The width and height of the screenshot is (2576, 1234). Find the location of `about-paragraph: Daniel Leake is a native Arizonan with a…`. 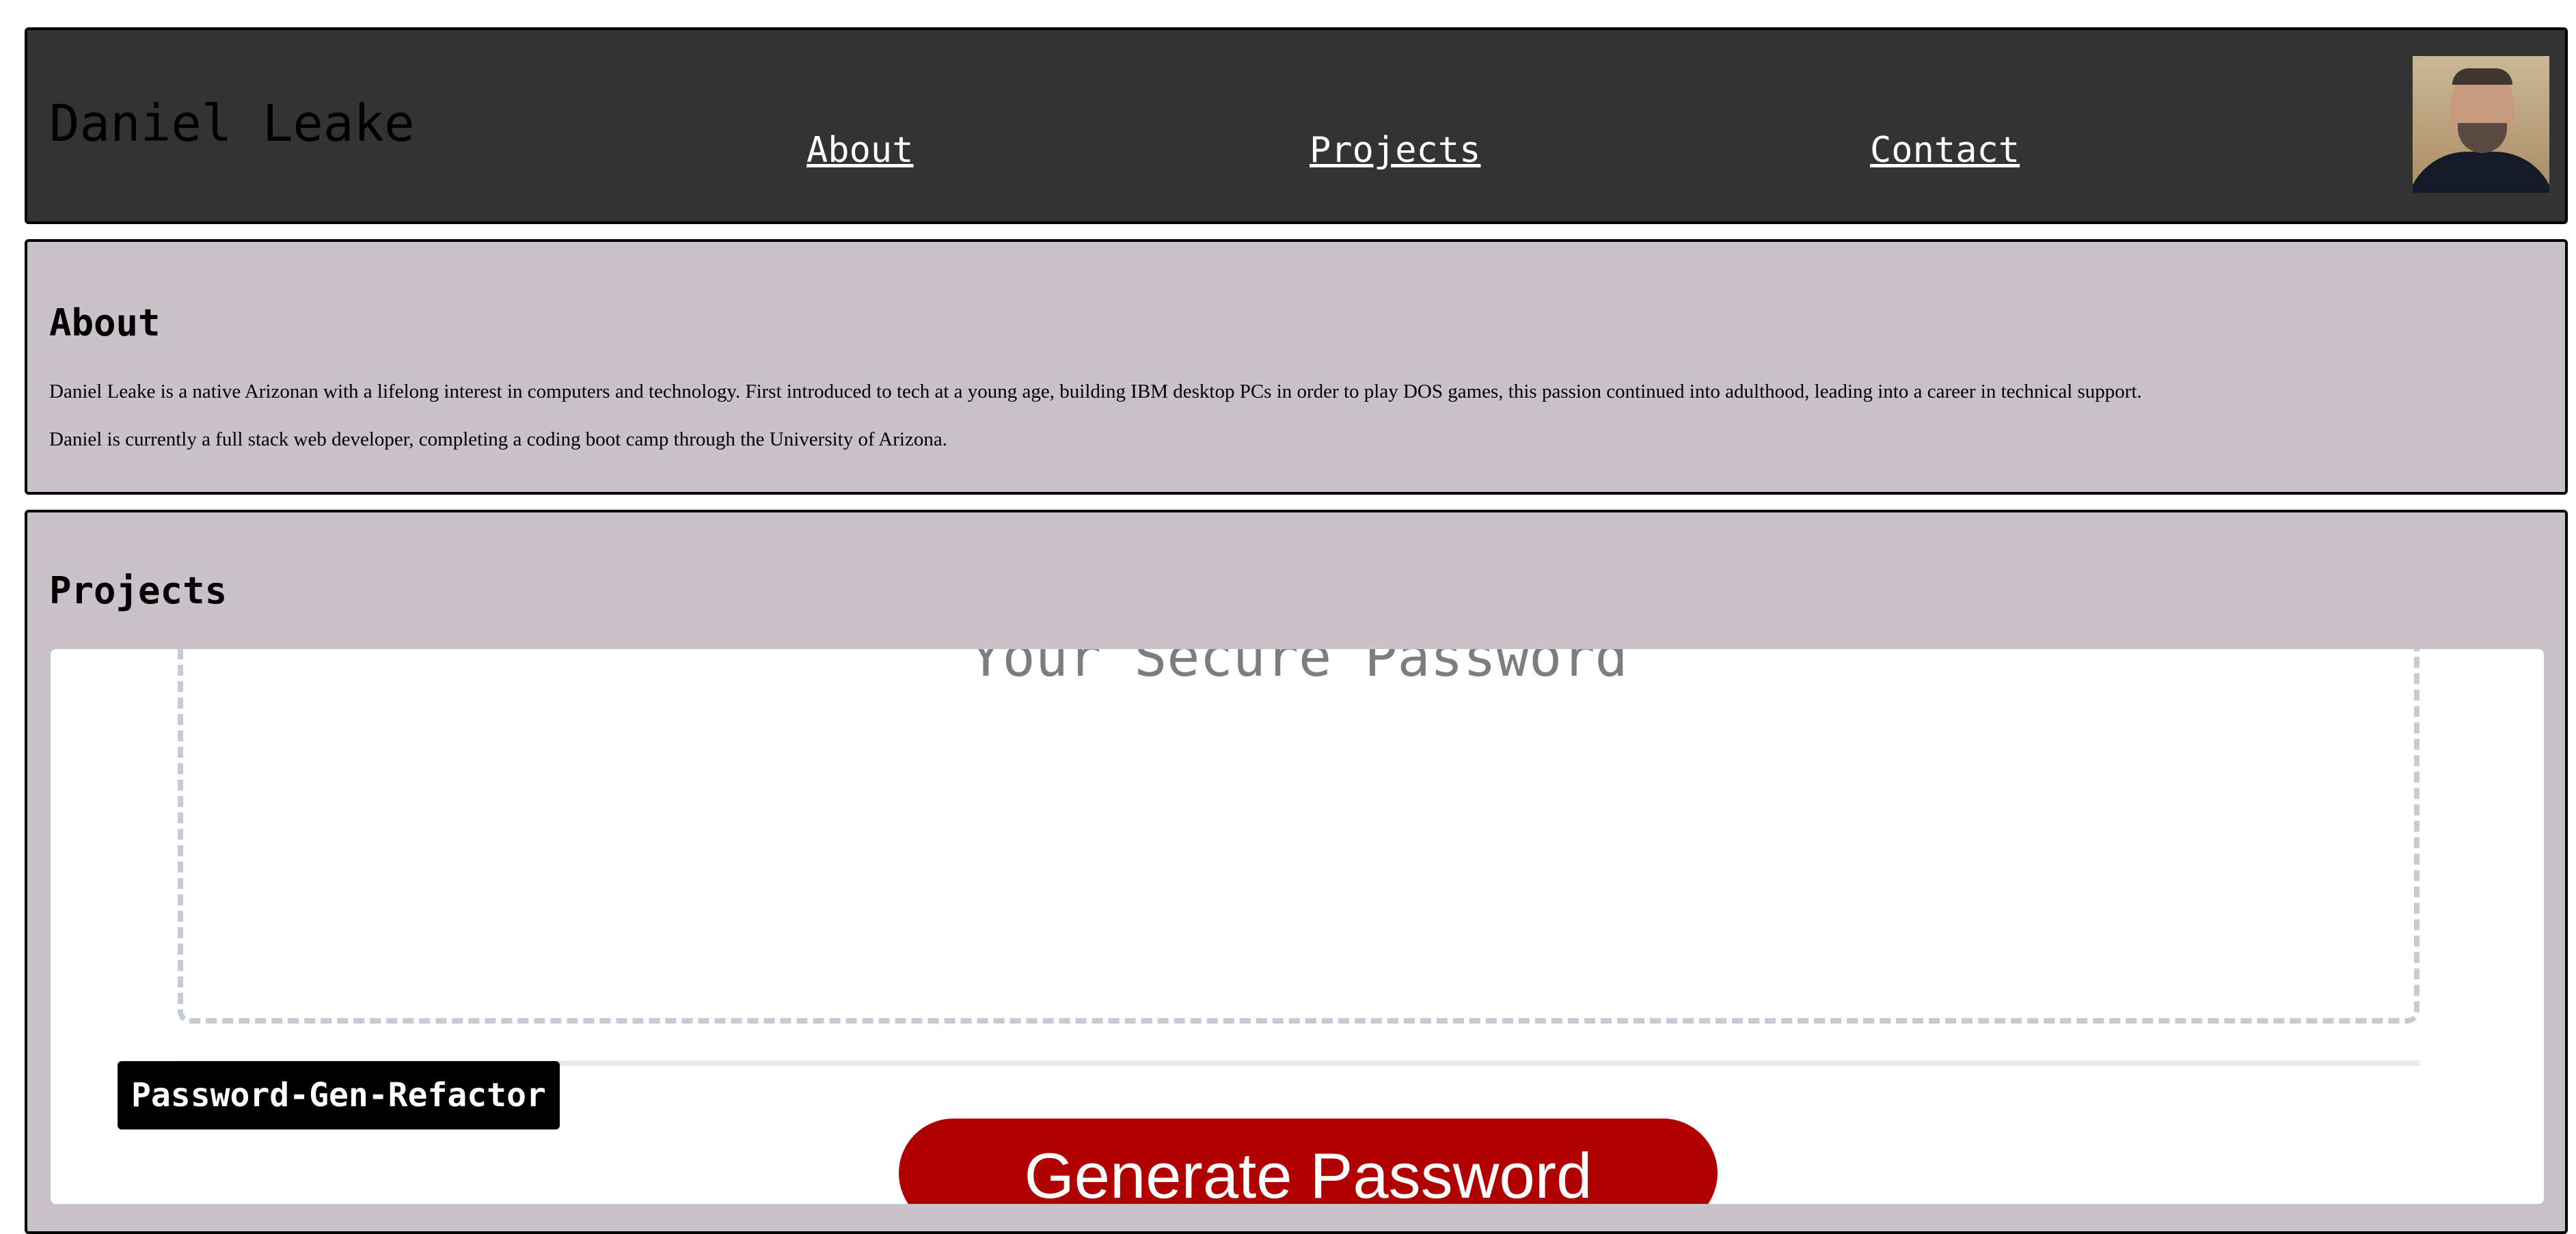

about-paragraph: Daniel Leake is a native Arizonan with a… is located at coordinates (1096, 391).